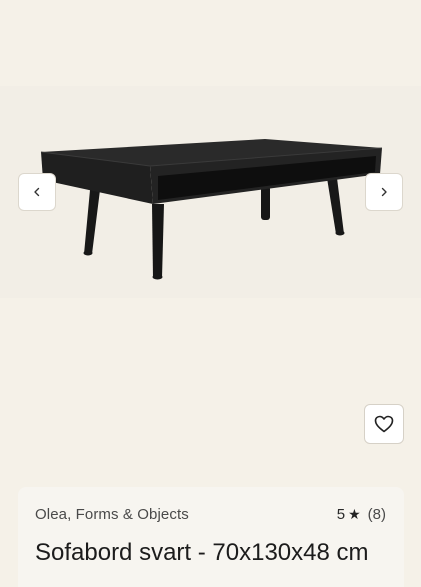 The image size is (421, 587). Describe the element at coordinates (341, 514) in the screenshot. I see `rating-value: 5` at that location.